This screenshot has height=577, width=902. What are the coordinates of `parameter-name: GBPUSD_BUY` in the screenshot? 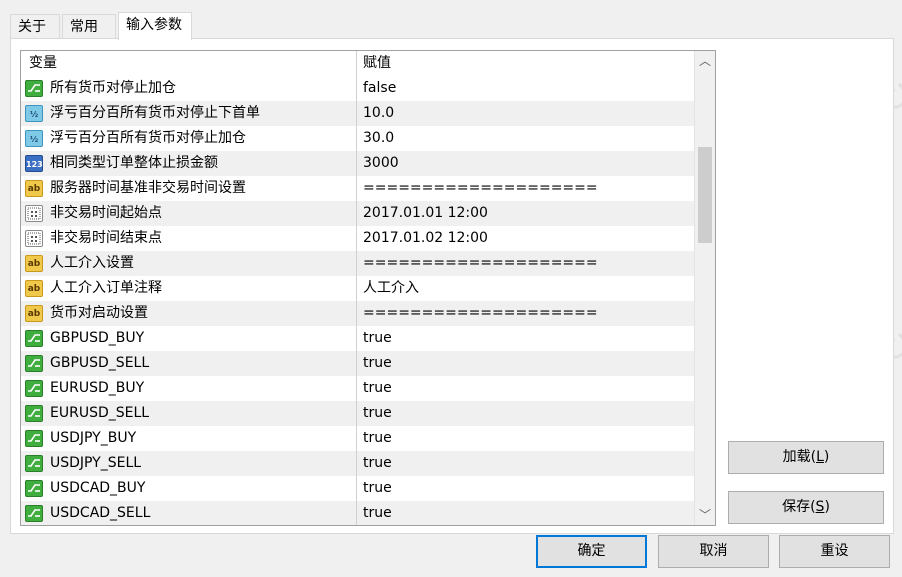 It's located at (97, 338).